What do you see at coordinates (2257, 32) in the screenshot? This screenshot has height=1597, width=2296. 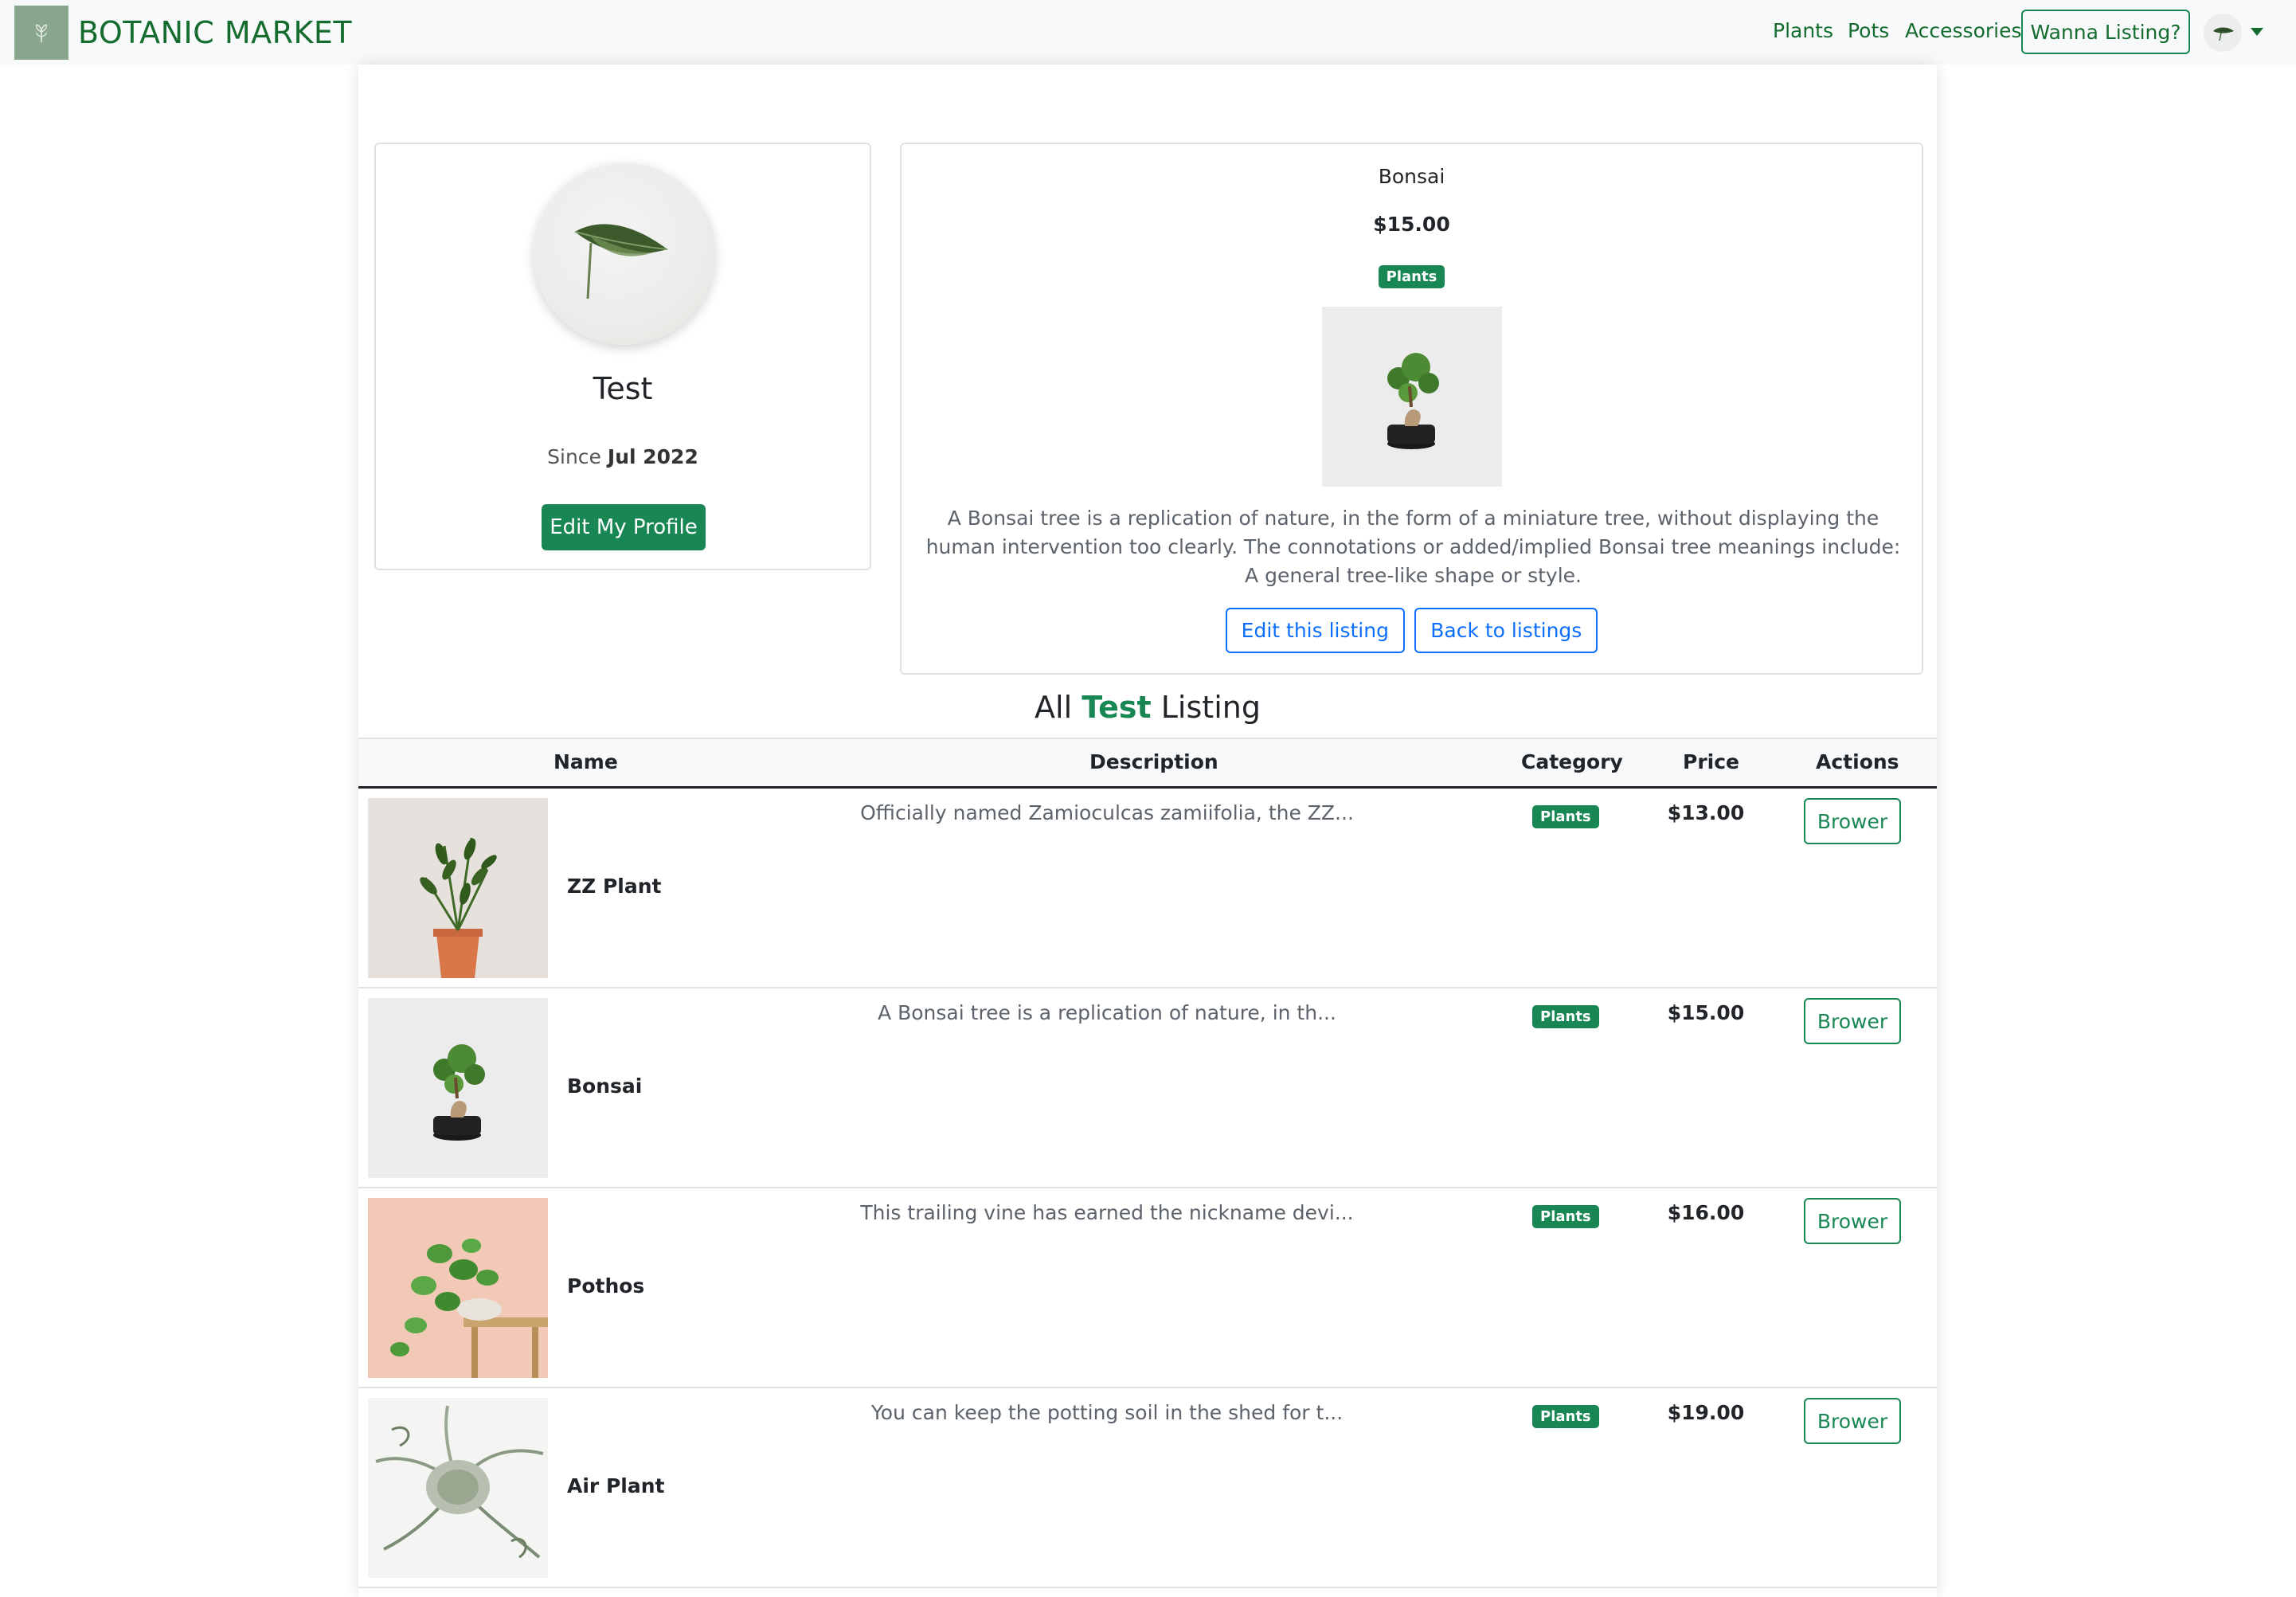 I see `chevron-down-icon` at bounding box center [2257, 32].